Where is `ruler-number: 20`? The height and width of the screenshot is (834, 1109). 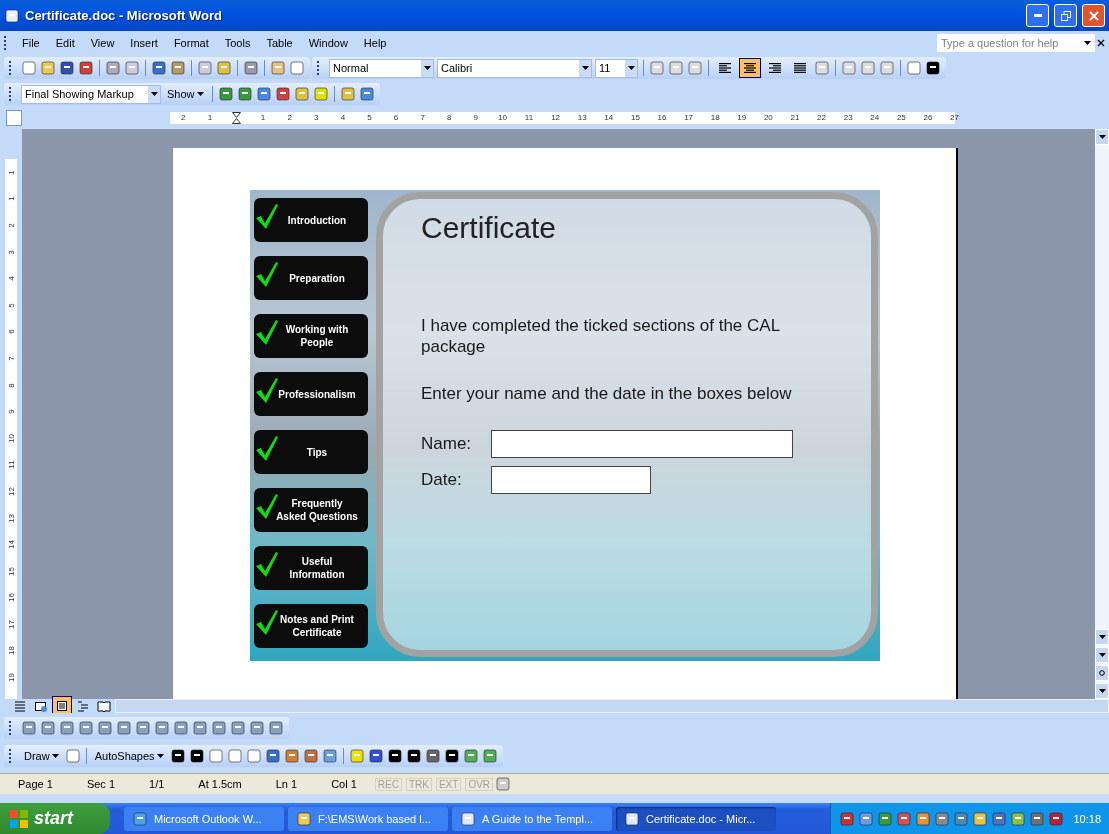
ruler-number: 20 is located at coordinates (768, 118).